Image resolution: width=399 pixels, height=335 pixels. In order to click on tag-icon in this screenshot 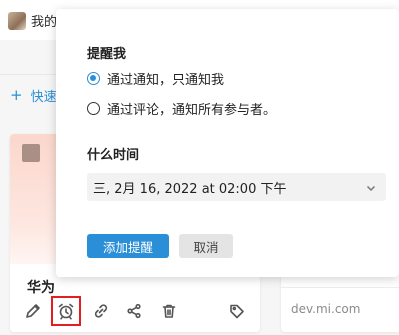, I will do `click(237, 311)`.